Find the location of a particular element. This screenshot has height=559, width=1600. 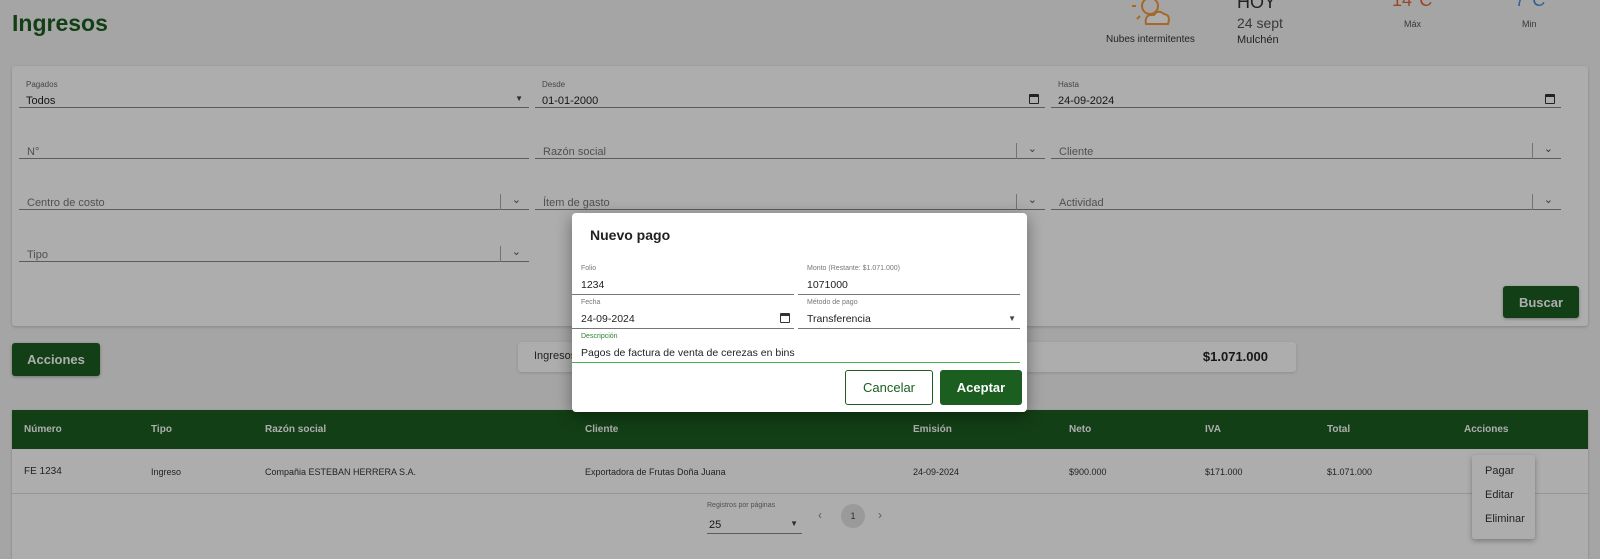

folio-value: 1234 is located at coordinates (593, 285).